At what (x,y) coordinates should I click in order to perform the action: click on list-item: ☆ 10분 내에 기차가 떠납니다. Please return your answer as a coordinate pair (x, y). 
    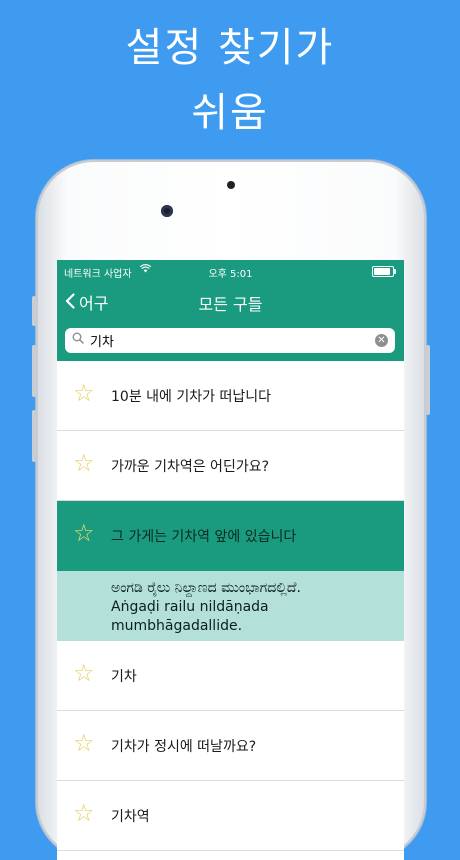
    Looking at the image, I should click on (230, 396).